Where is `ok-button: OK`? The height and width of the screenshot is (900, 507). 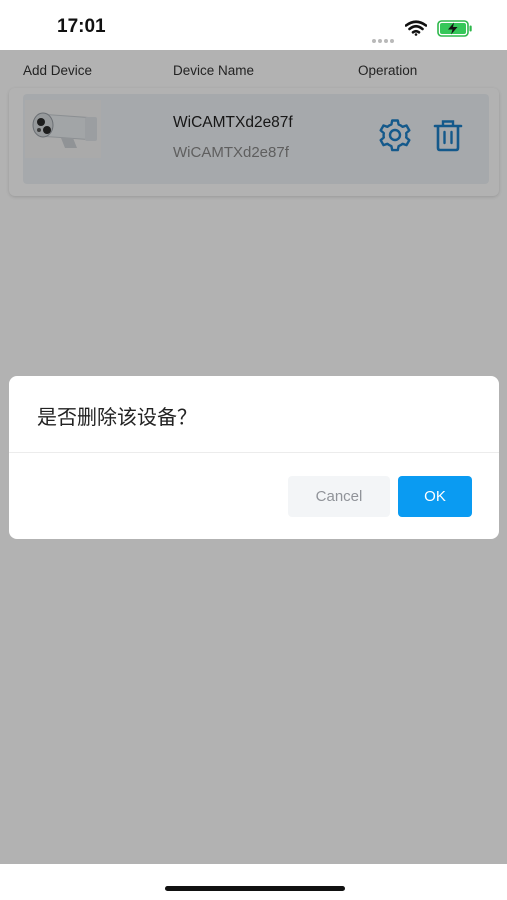
ok-button: OK is located at coordinates (435, 496).